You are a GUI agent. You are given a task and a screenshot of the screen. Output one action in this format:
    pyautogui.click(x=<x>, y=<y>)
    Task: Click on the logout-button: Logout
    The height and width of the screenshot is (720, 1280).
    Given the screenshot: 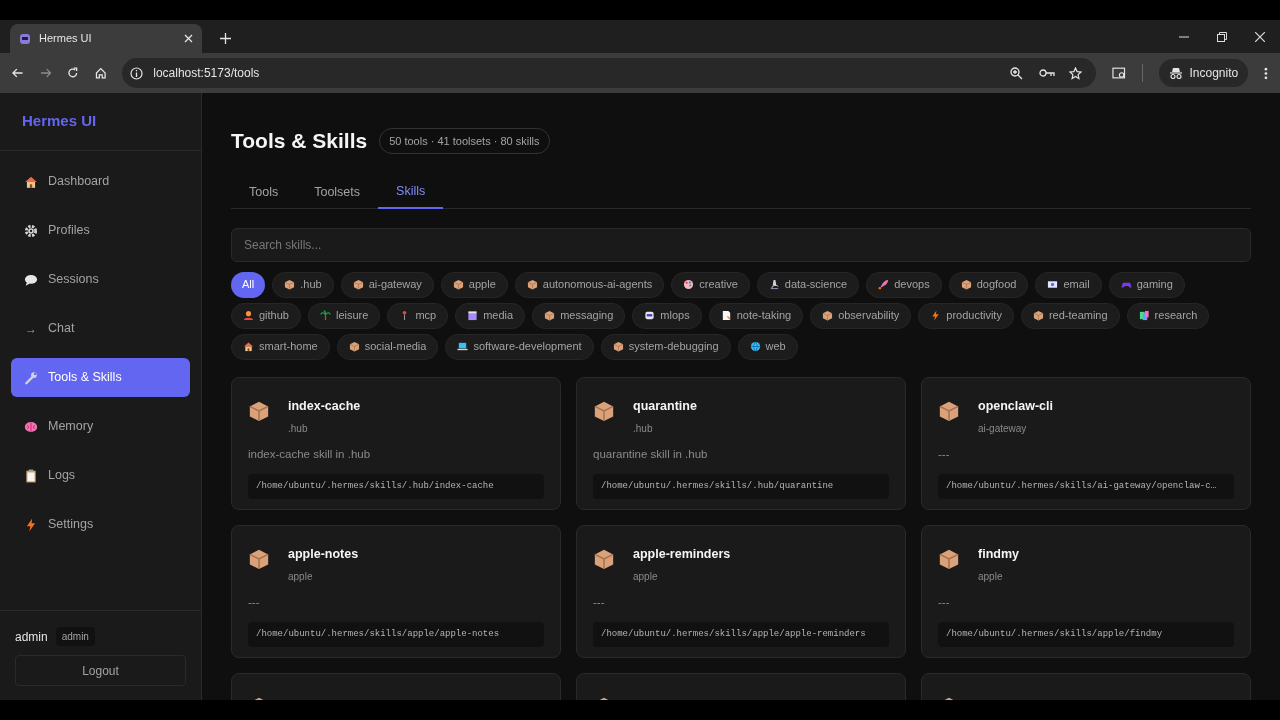 What is the action you would take?
    pyautogui.click(x=100, y=670)
    